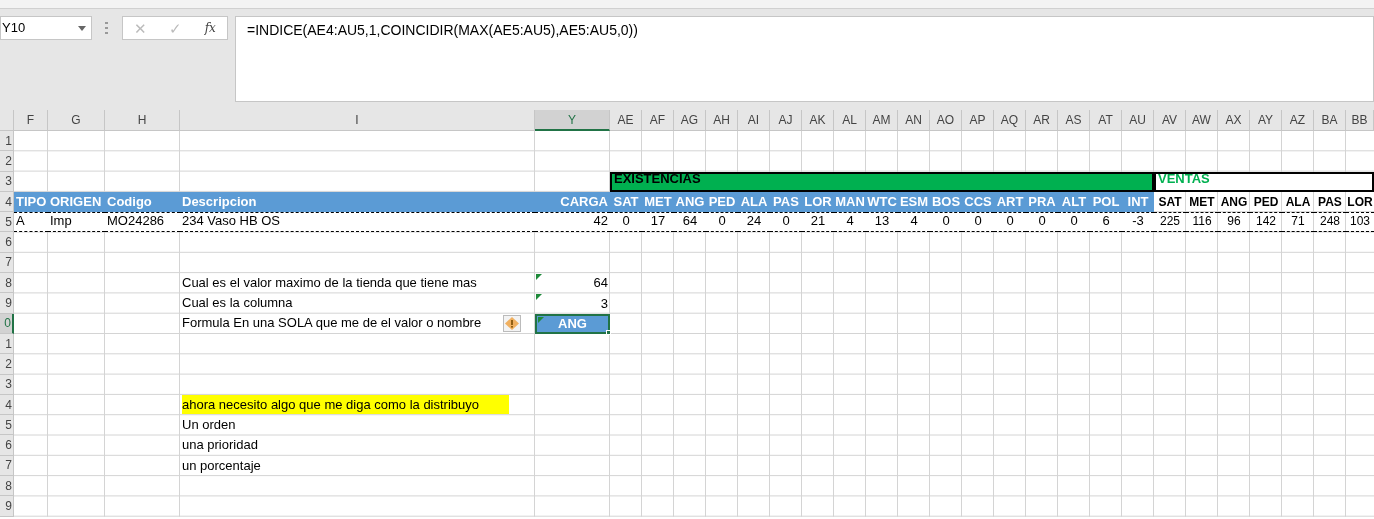 The image size is (1374, 519). What do you see at coordinates (1266, 203) in the screenshot?
I see `column-heading: PED` at bounding box center [1266, 203].